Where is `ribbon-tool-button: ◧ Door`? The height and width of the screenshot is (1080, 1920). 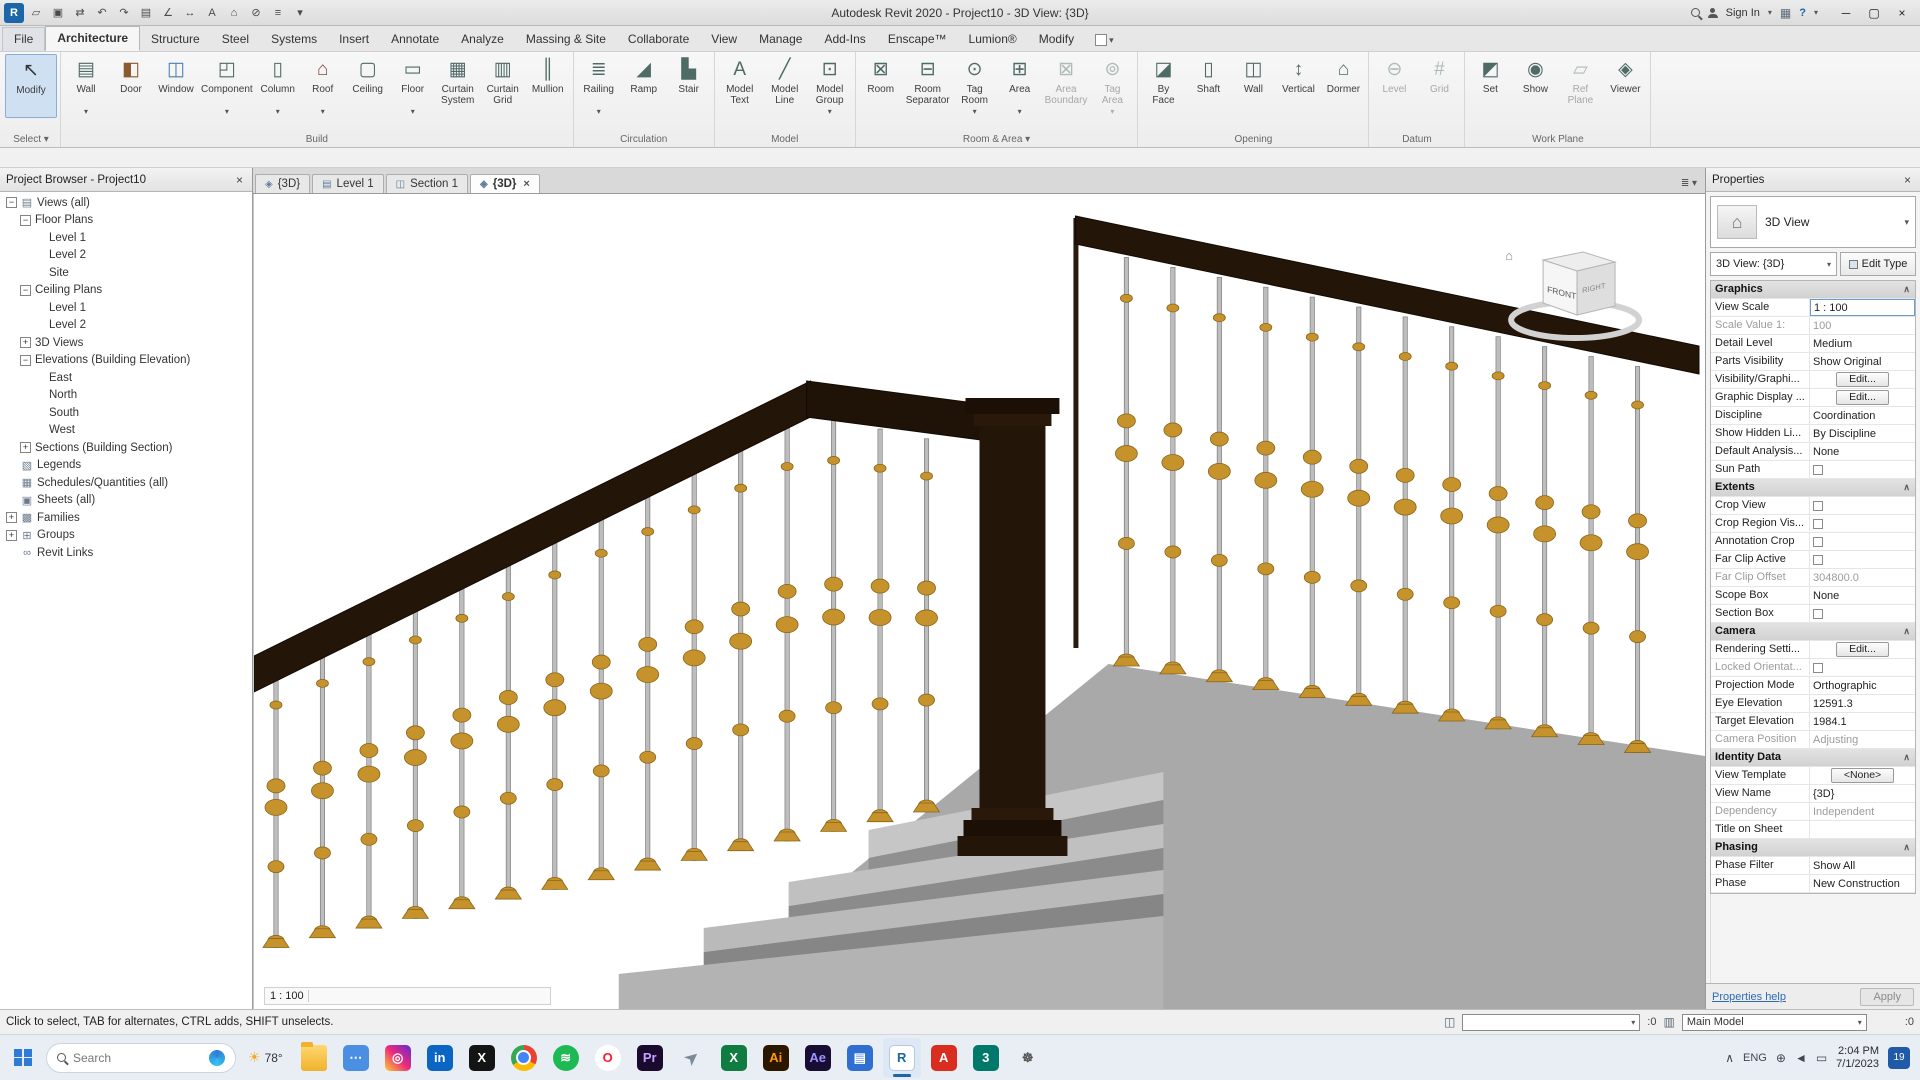 ribbon-tool-button: ◧ Door is located at coordinates (131, 85).